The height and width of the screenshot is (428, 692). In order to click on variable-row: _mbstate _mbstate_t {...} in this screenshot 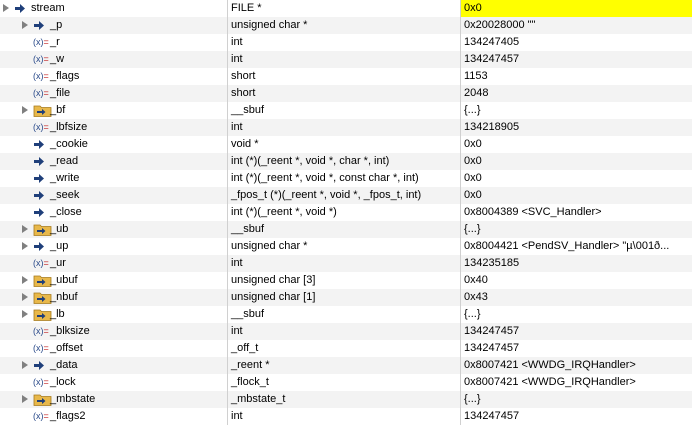, I will do `click(346, 399)`.